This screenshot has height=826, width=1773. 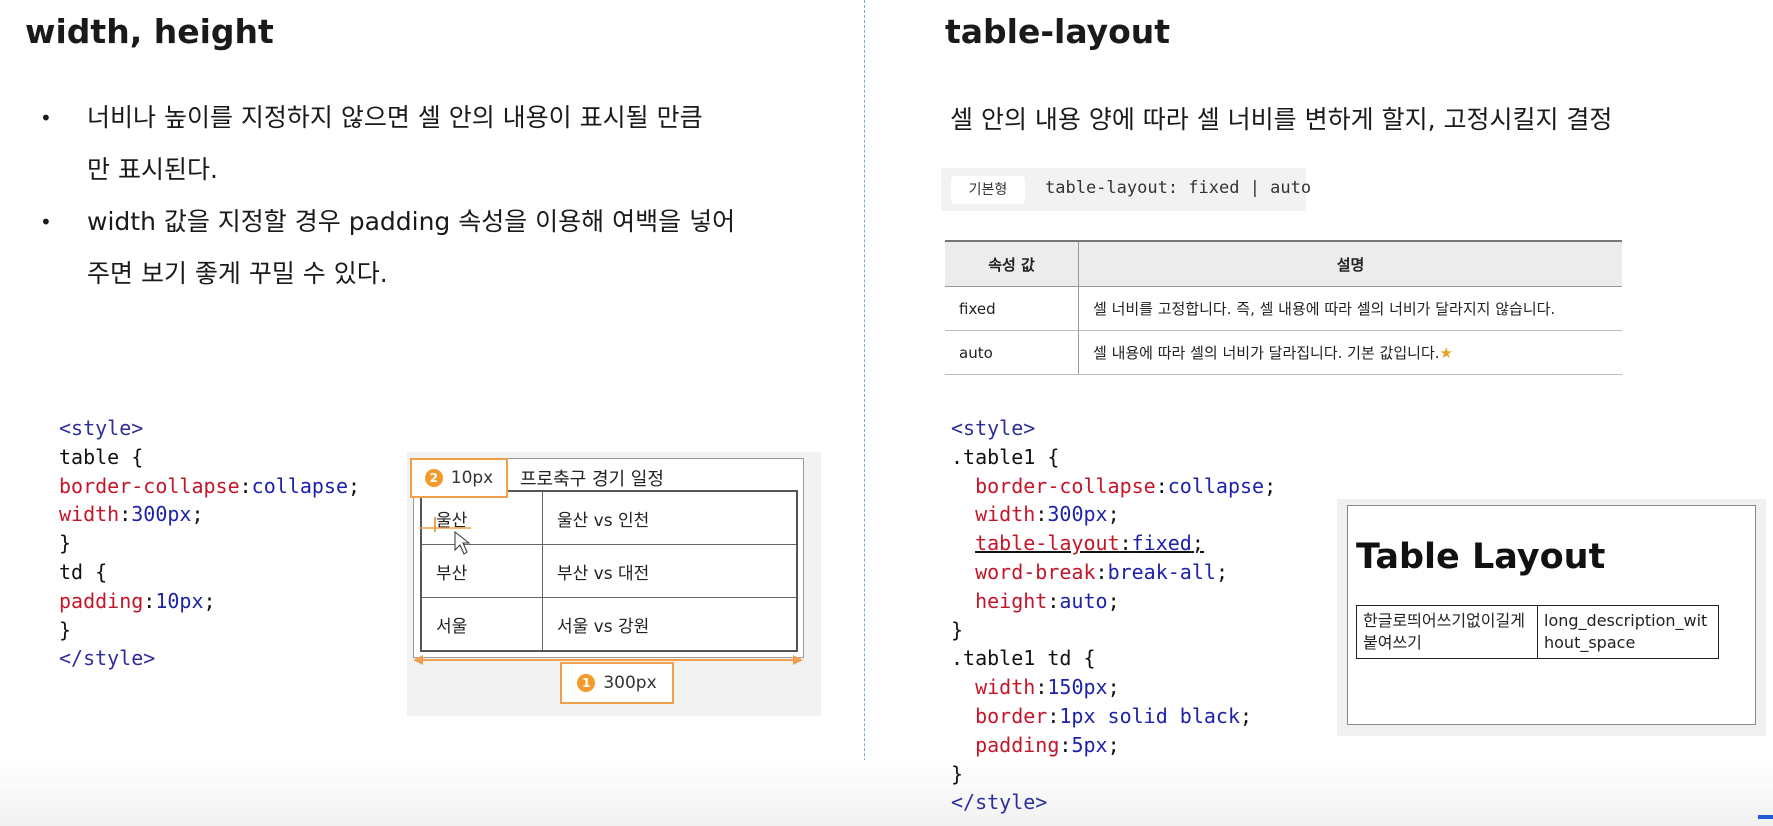 I want to click on right-description: 셀 안의 내용 양에 따라 셀 너비를 변하게 할지, 고정시킬지 결정, so click(x=1281, y=119).